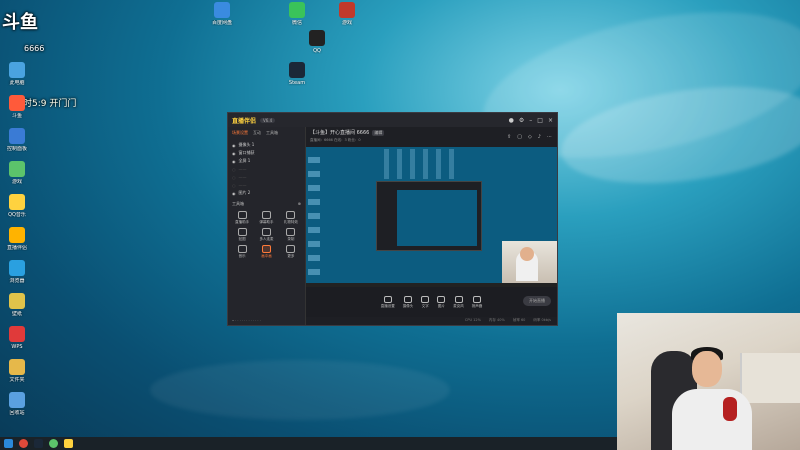  Describe the element at coordinates (266, 218) in the screenshot. I see `tool-button: 弹幕助手` at that location.